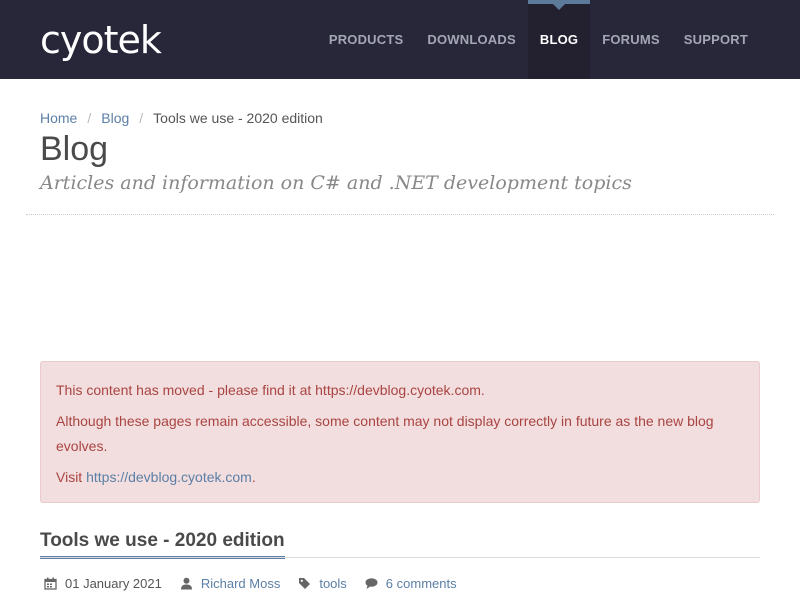 The width and height of the screenshot is (800, 600). What do you see at coordinates (421, 583) in the screenshot?
I see `post-comments-link: 6 comments` at bounding box center [421, 583].